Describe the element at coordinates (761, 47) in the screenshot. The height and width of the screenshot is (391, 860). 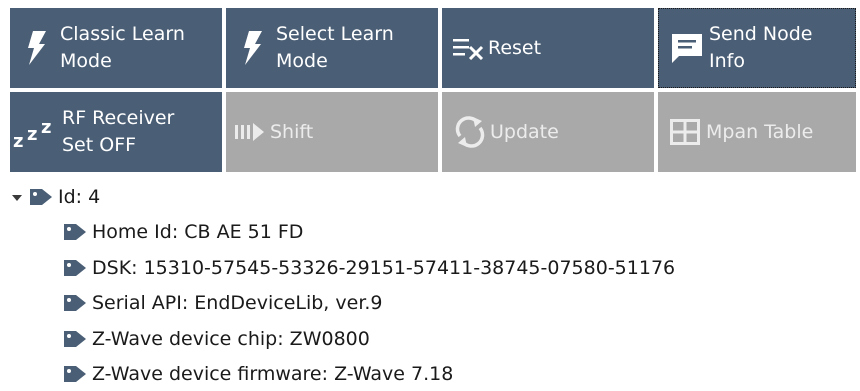
I see `send-node-info-label: Send Node Info` at that location.